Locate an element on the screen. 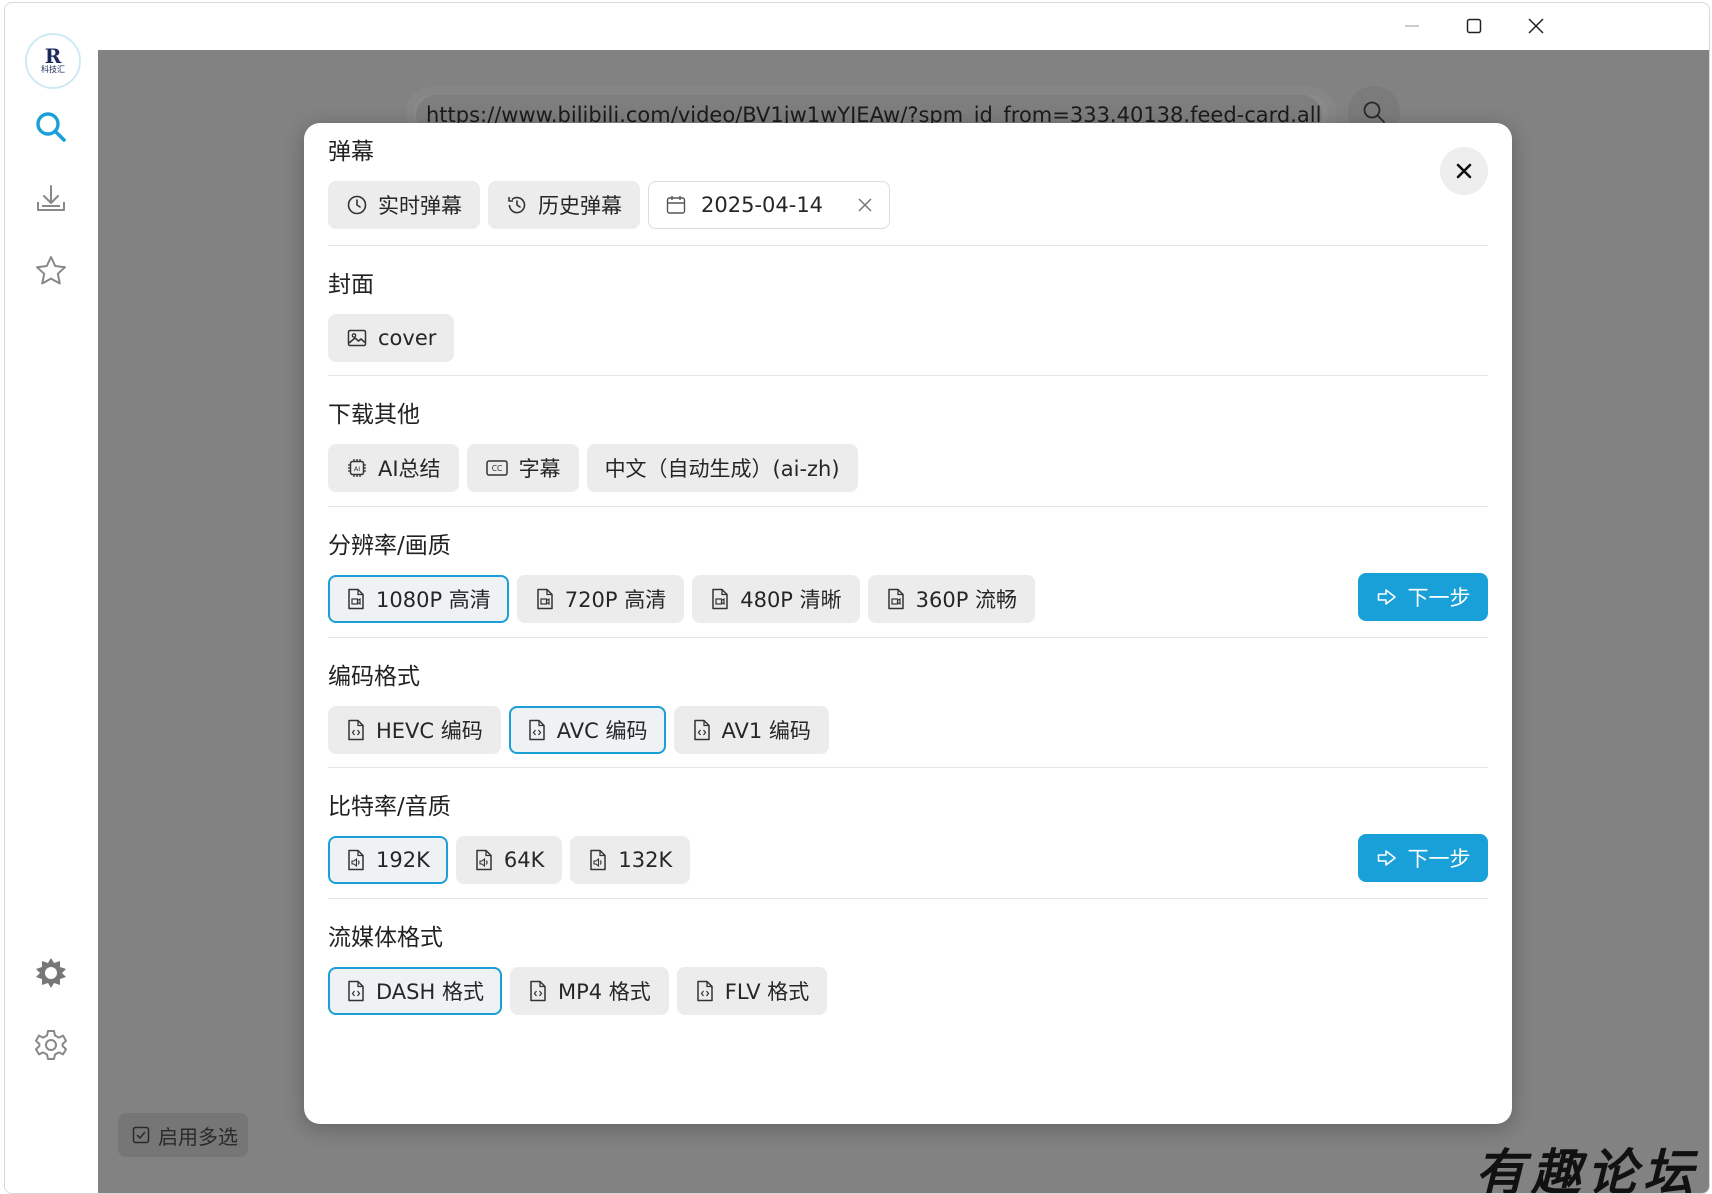  bitrate-option-1: 64K is located at coordinates (509, 860).